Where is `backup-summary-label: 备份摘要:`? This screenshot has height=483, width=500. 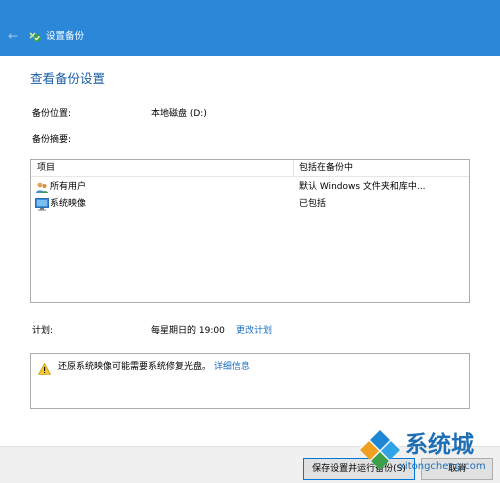 backup-summary-label: 备份摘要: is located at coordinates (52, 140).